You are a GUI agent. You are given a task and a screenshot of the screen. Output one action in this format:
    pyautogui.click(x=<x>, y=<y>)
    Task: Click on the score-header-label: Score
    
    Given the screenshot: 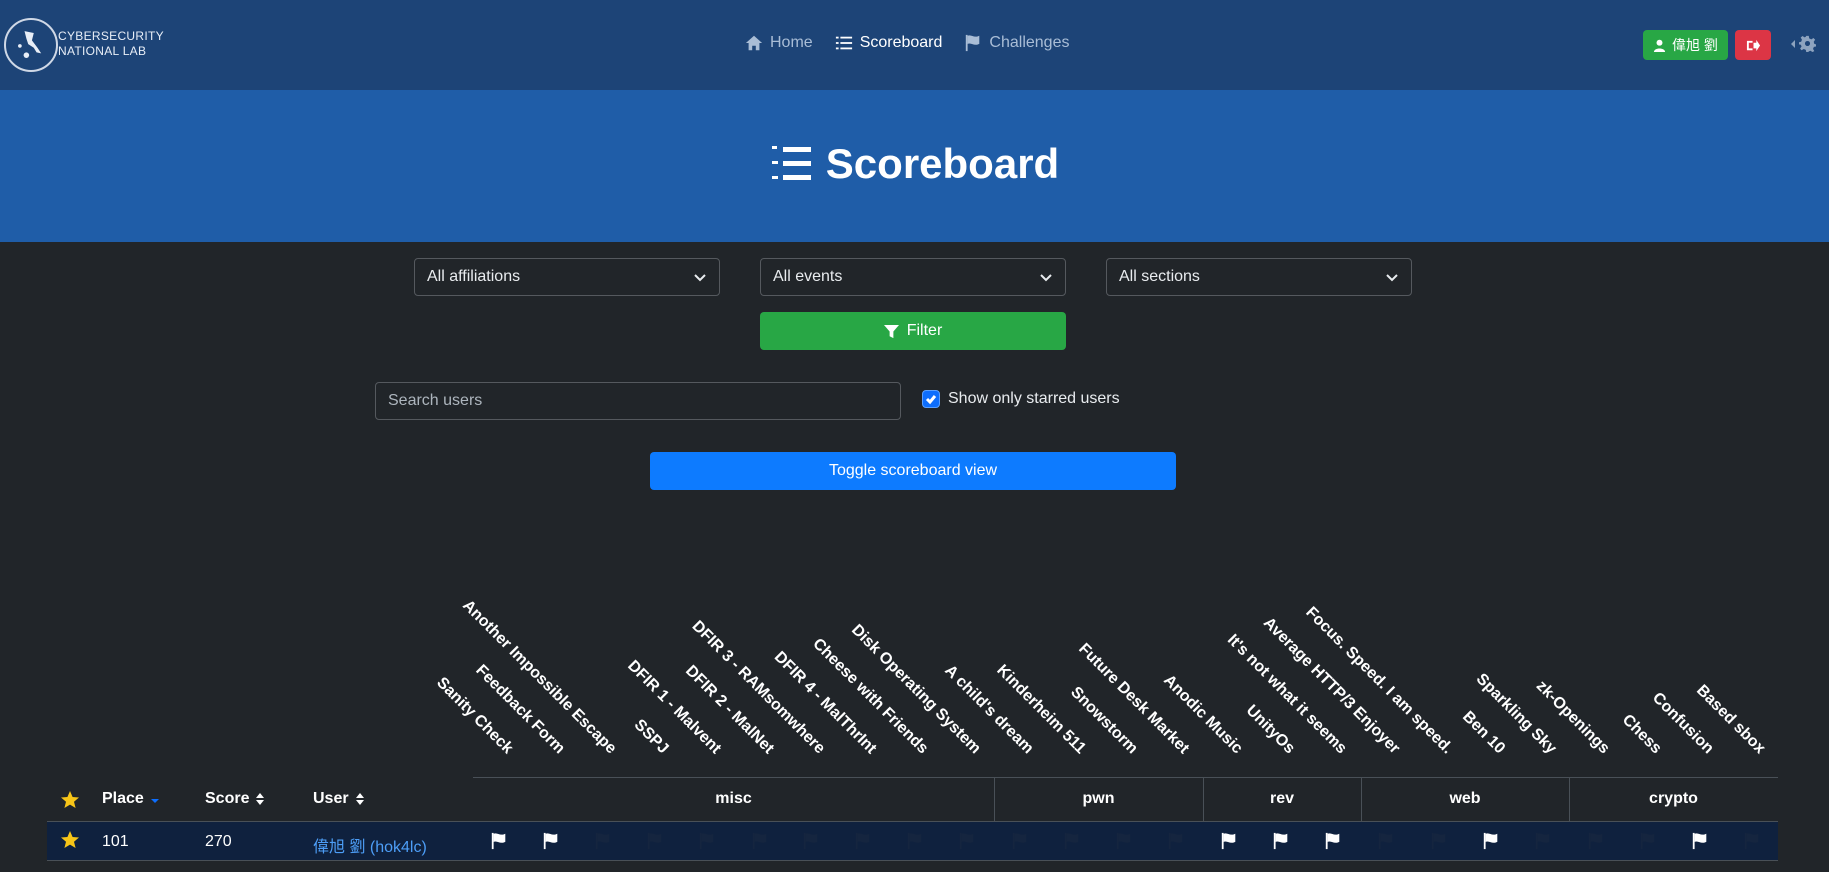 What is the action you would take?
    pyautogui.click(x=227, y=798)
    